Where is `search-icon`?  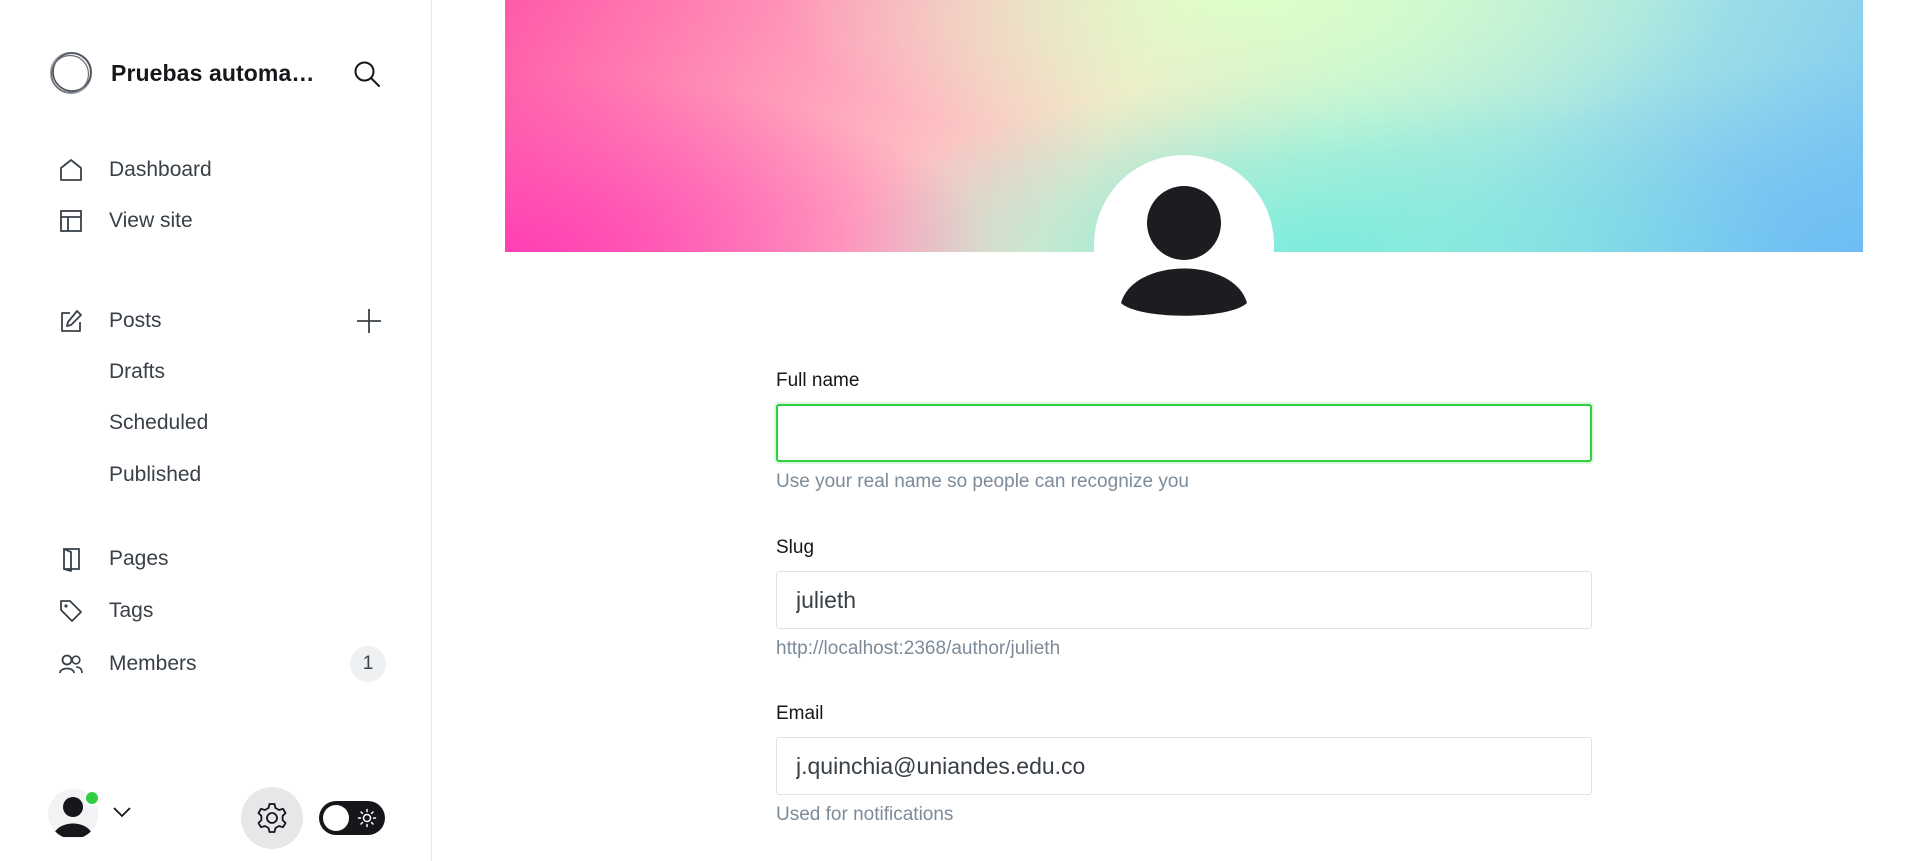
search-icon is located at coordinates (367, 74).